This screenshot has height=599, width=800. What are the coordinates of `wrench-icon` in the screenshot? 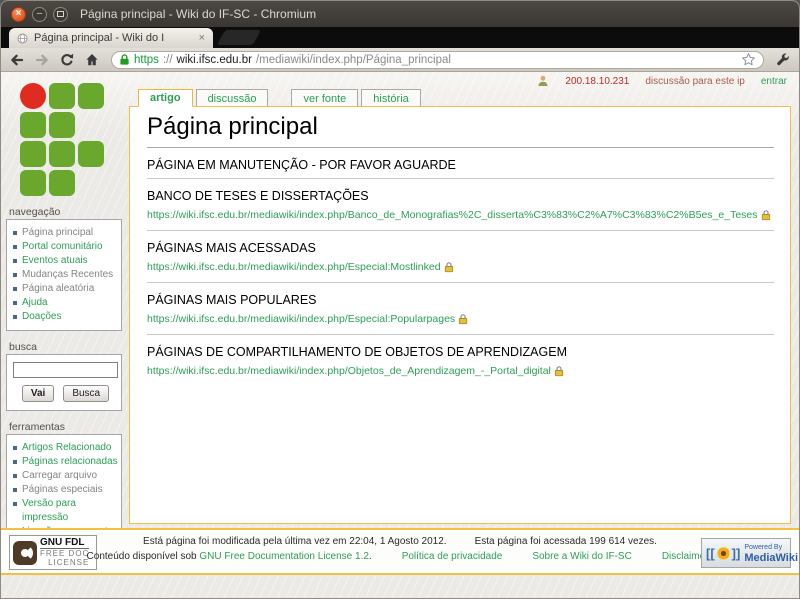 It's located at (783, 60).